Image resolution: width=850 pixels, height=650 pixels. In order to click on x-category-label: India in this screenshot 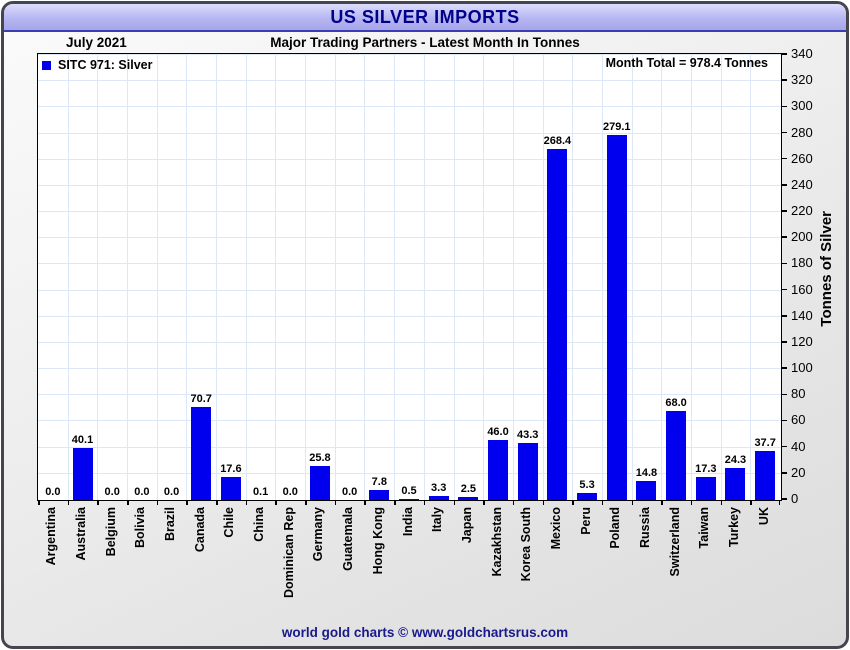, I will do `click(407, 522)`.